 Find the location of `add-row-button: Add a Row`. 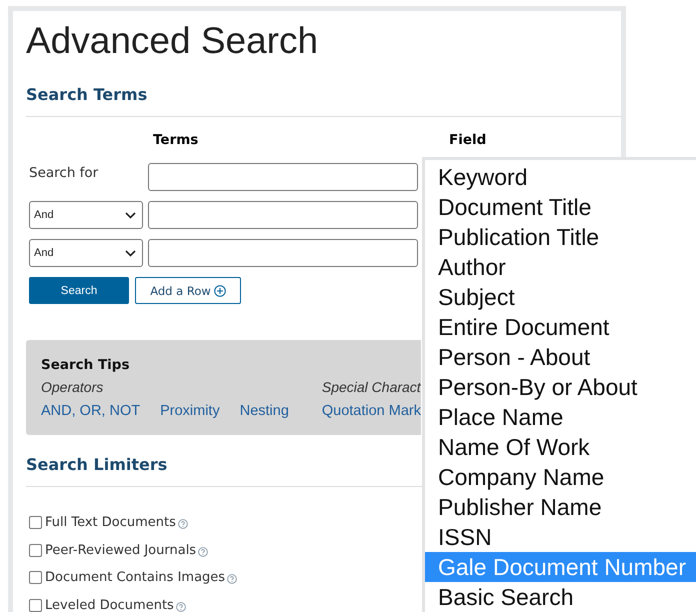

add-row-button: Add a Row is located at coordinates (188, 290).